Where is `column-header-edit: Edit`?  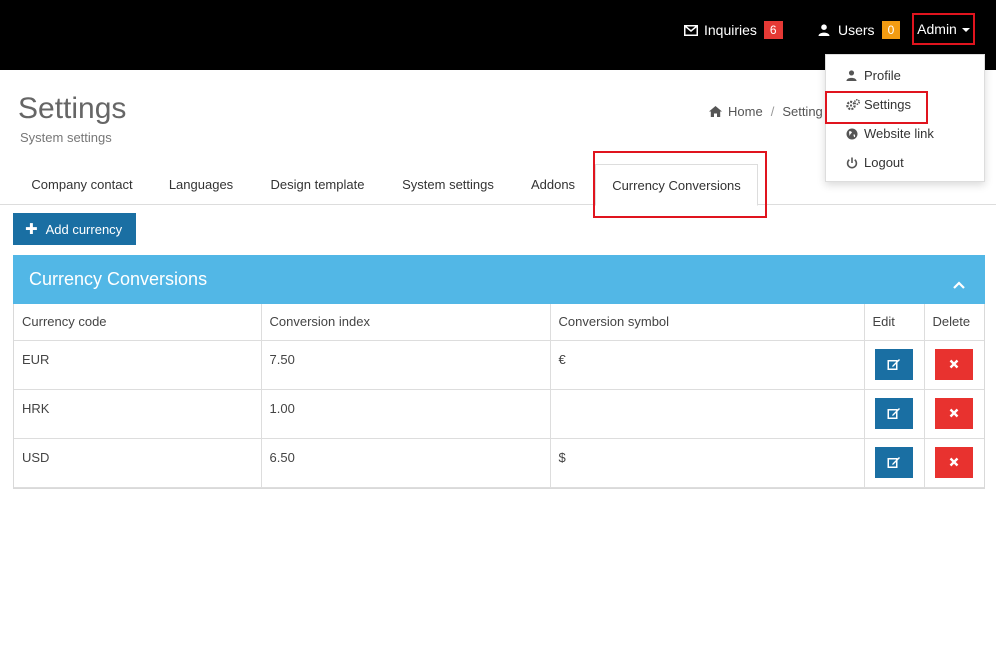 column-header-edit: Edit is located at coordinates (894, 322).